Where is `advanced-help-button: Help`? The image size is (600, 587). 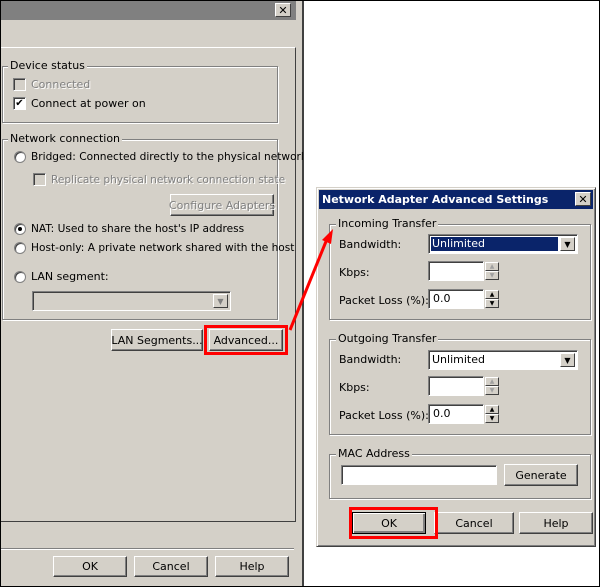 advanced-help-button: Help is located at coordinates (556, 523).